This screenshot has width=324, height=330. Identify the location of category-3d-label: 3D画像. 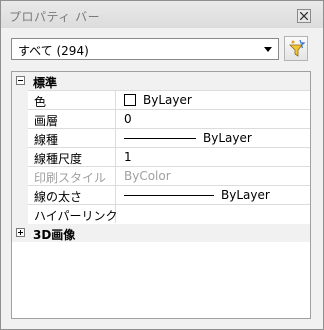
(54, 235).